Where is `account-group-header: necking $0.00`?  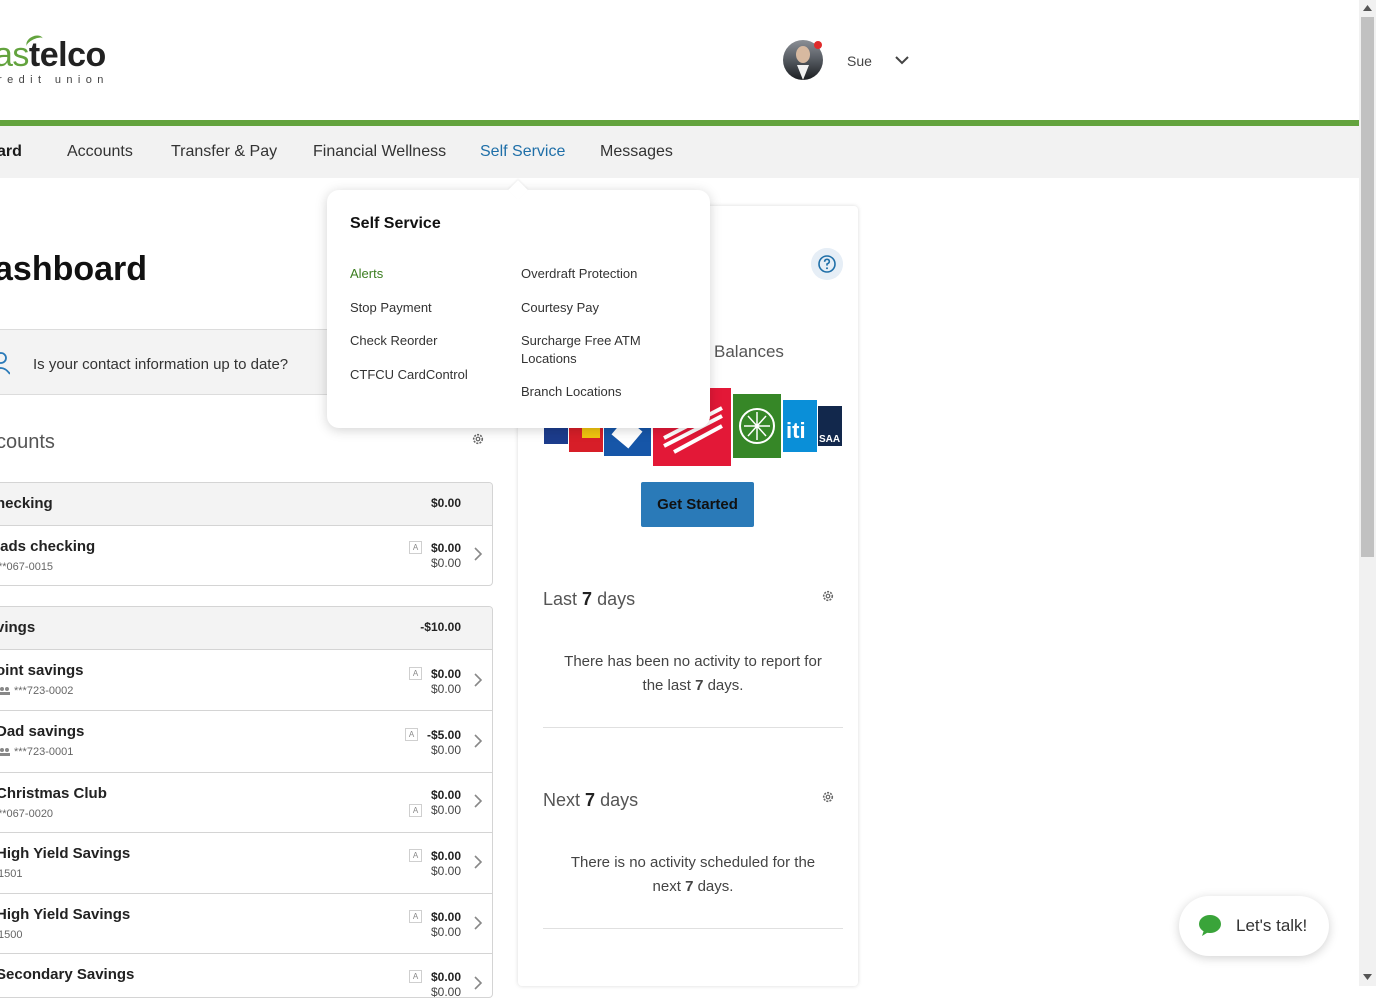
account-group-header: necking $0.00 is located at coordinates (246, 504).